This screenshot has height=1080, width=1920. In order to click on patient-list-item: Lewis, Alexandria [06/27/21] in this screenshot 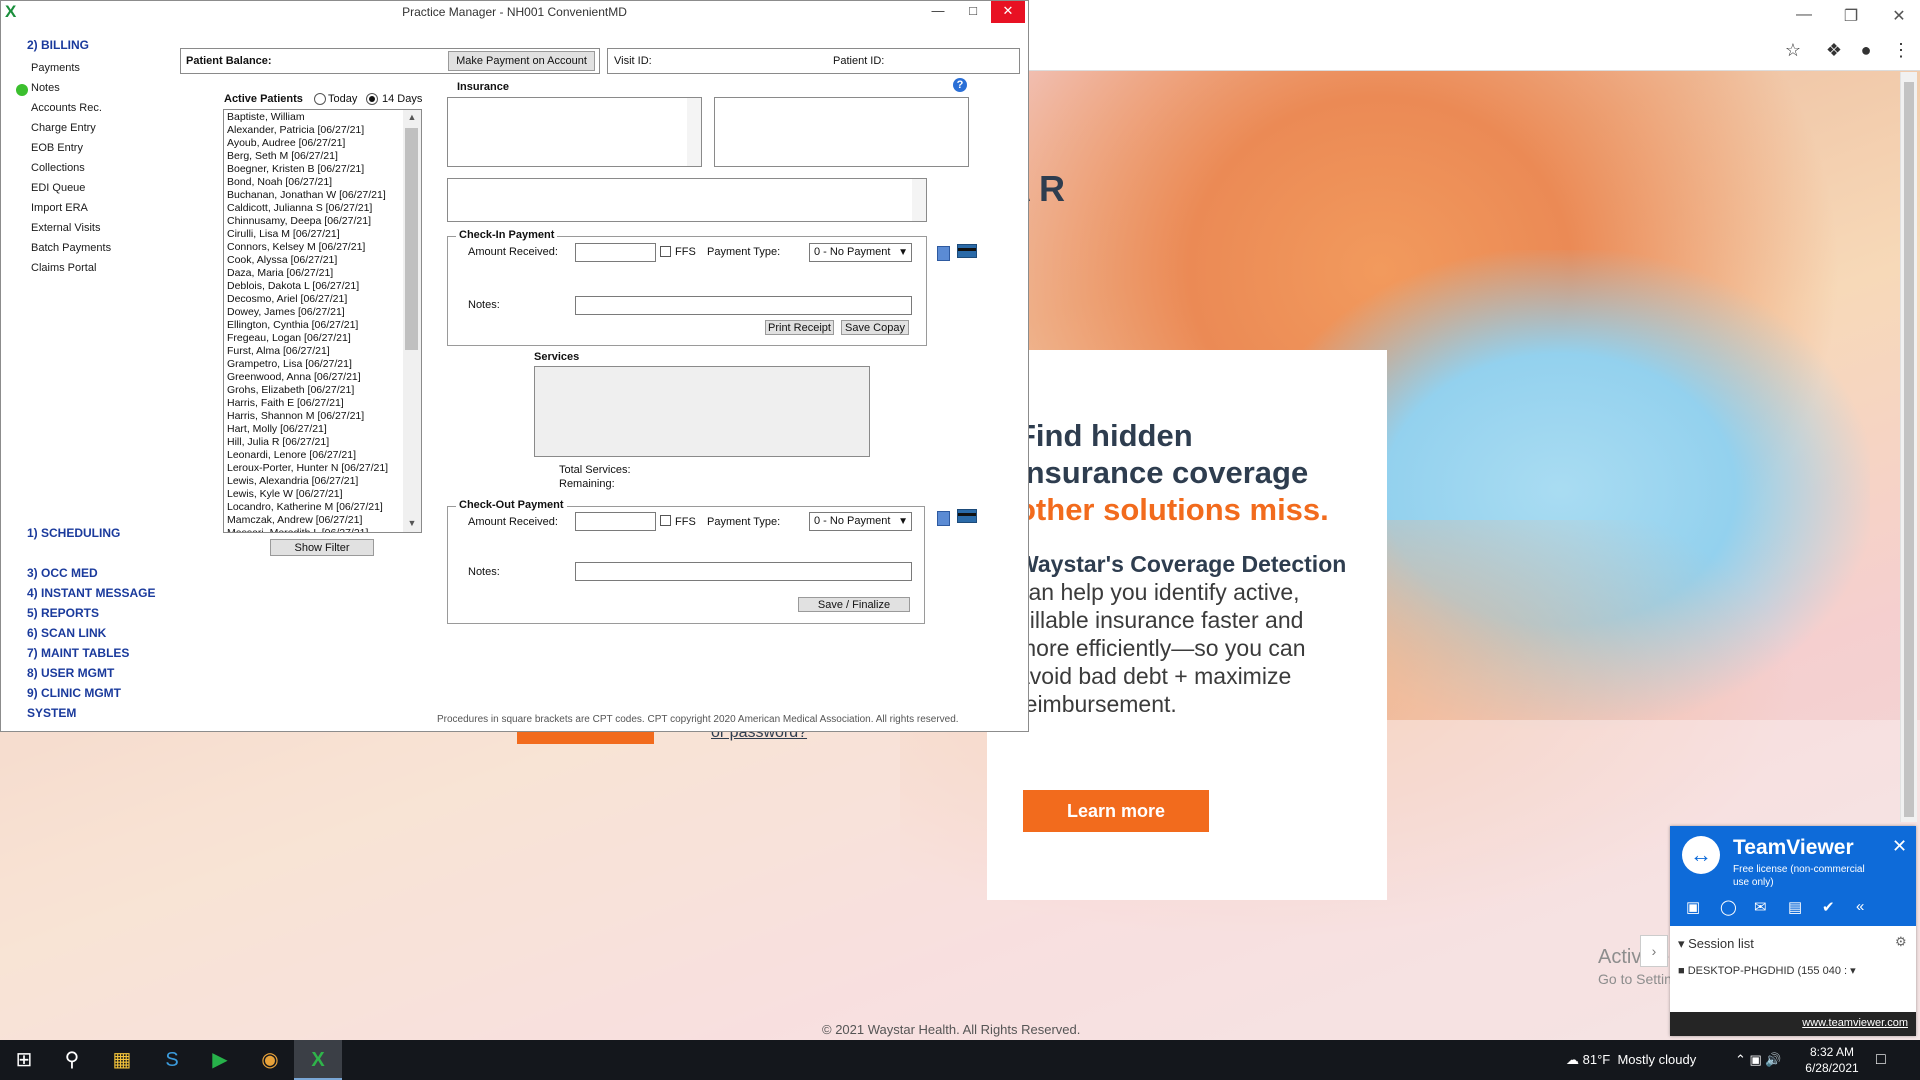, I will do `click(316, 481)`.